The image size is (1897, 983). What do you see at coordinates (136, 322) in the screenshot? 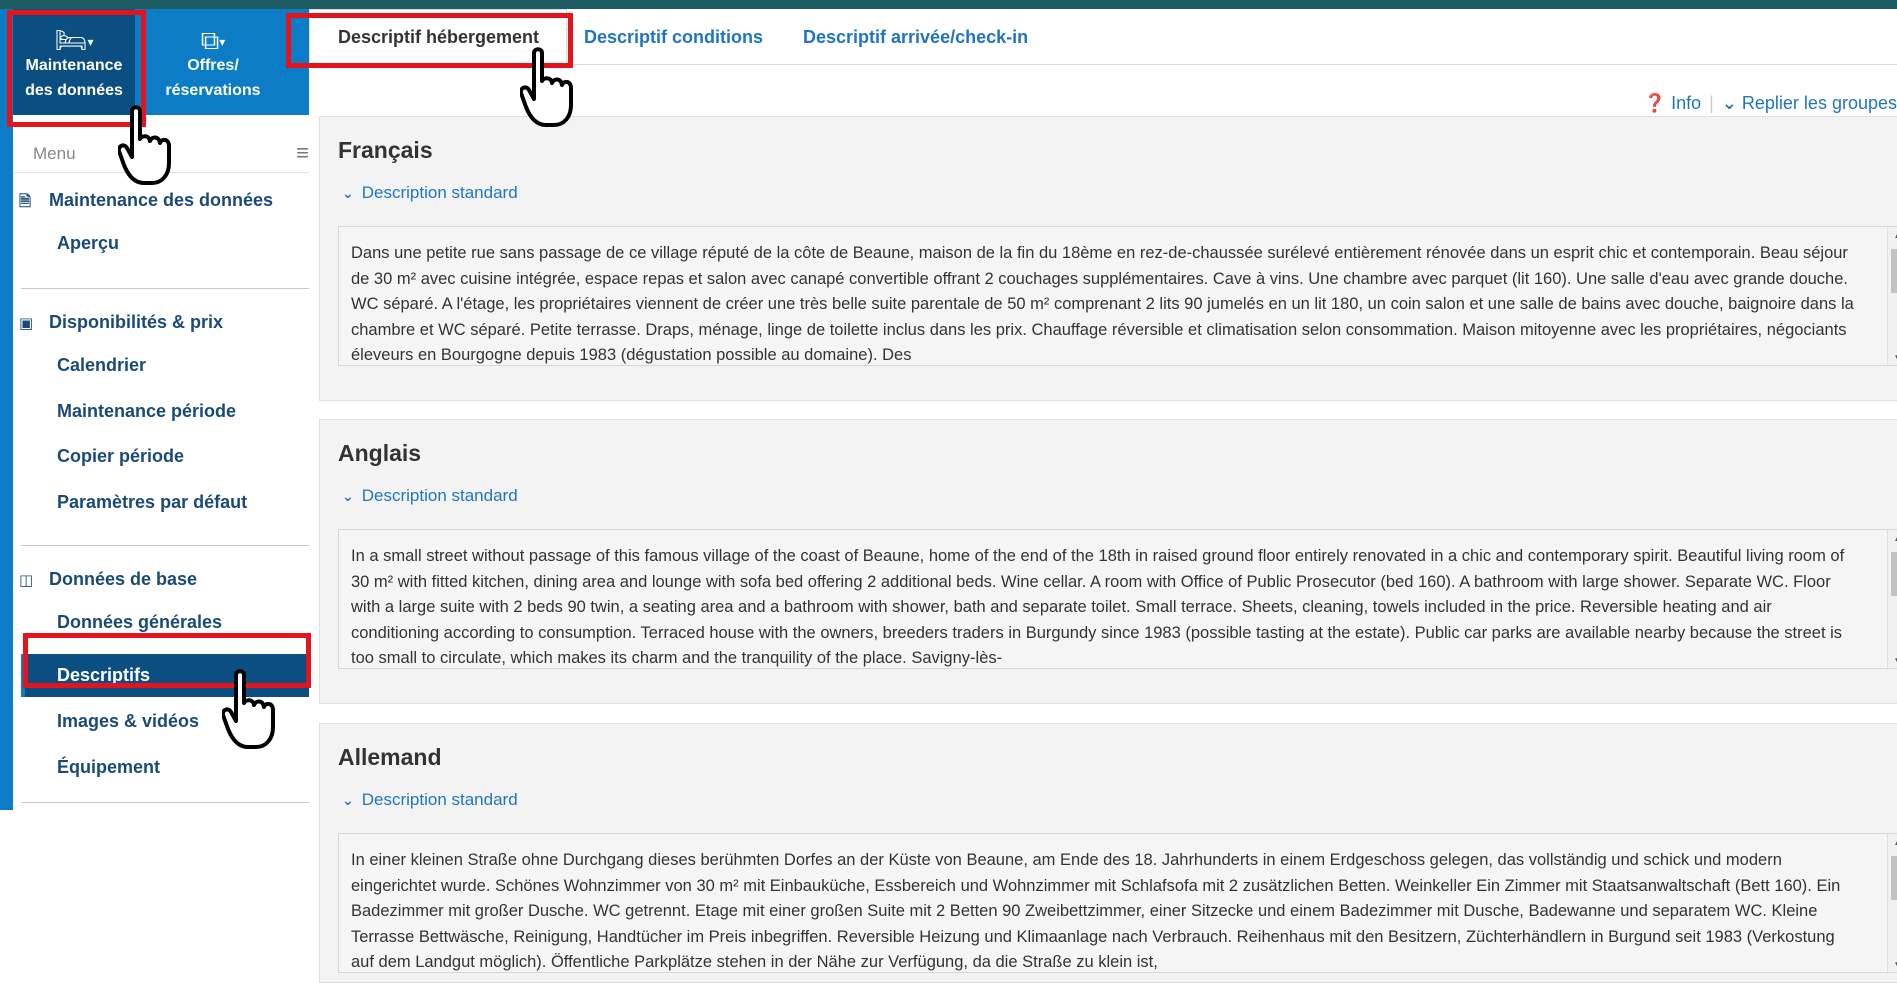
I see `section-title-label: Disponibilités & prix` at bounding box center [136, 322].